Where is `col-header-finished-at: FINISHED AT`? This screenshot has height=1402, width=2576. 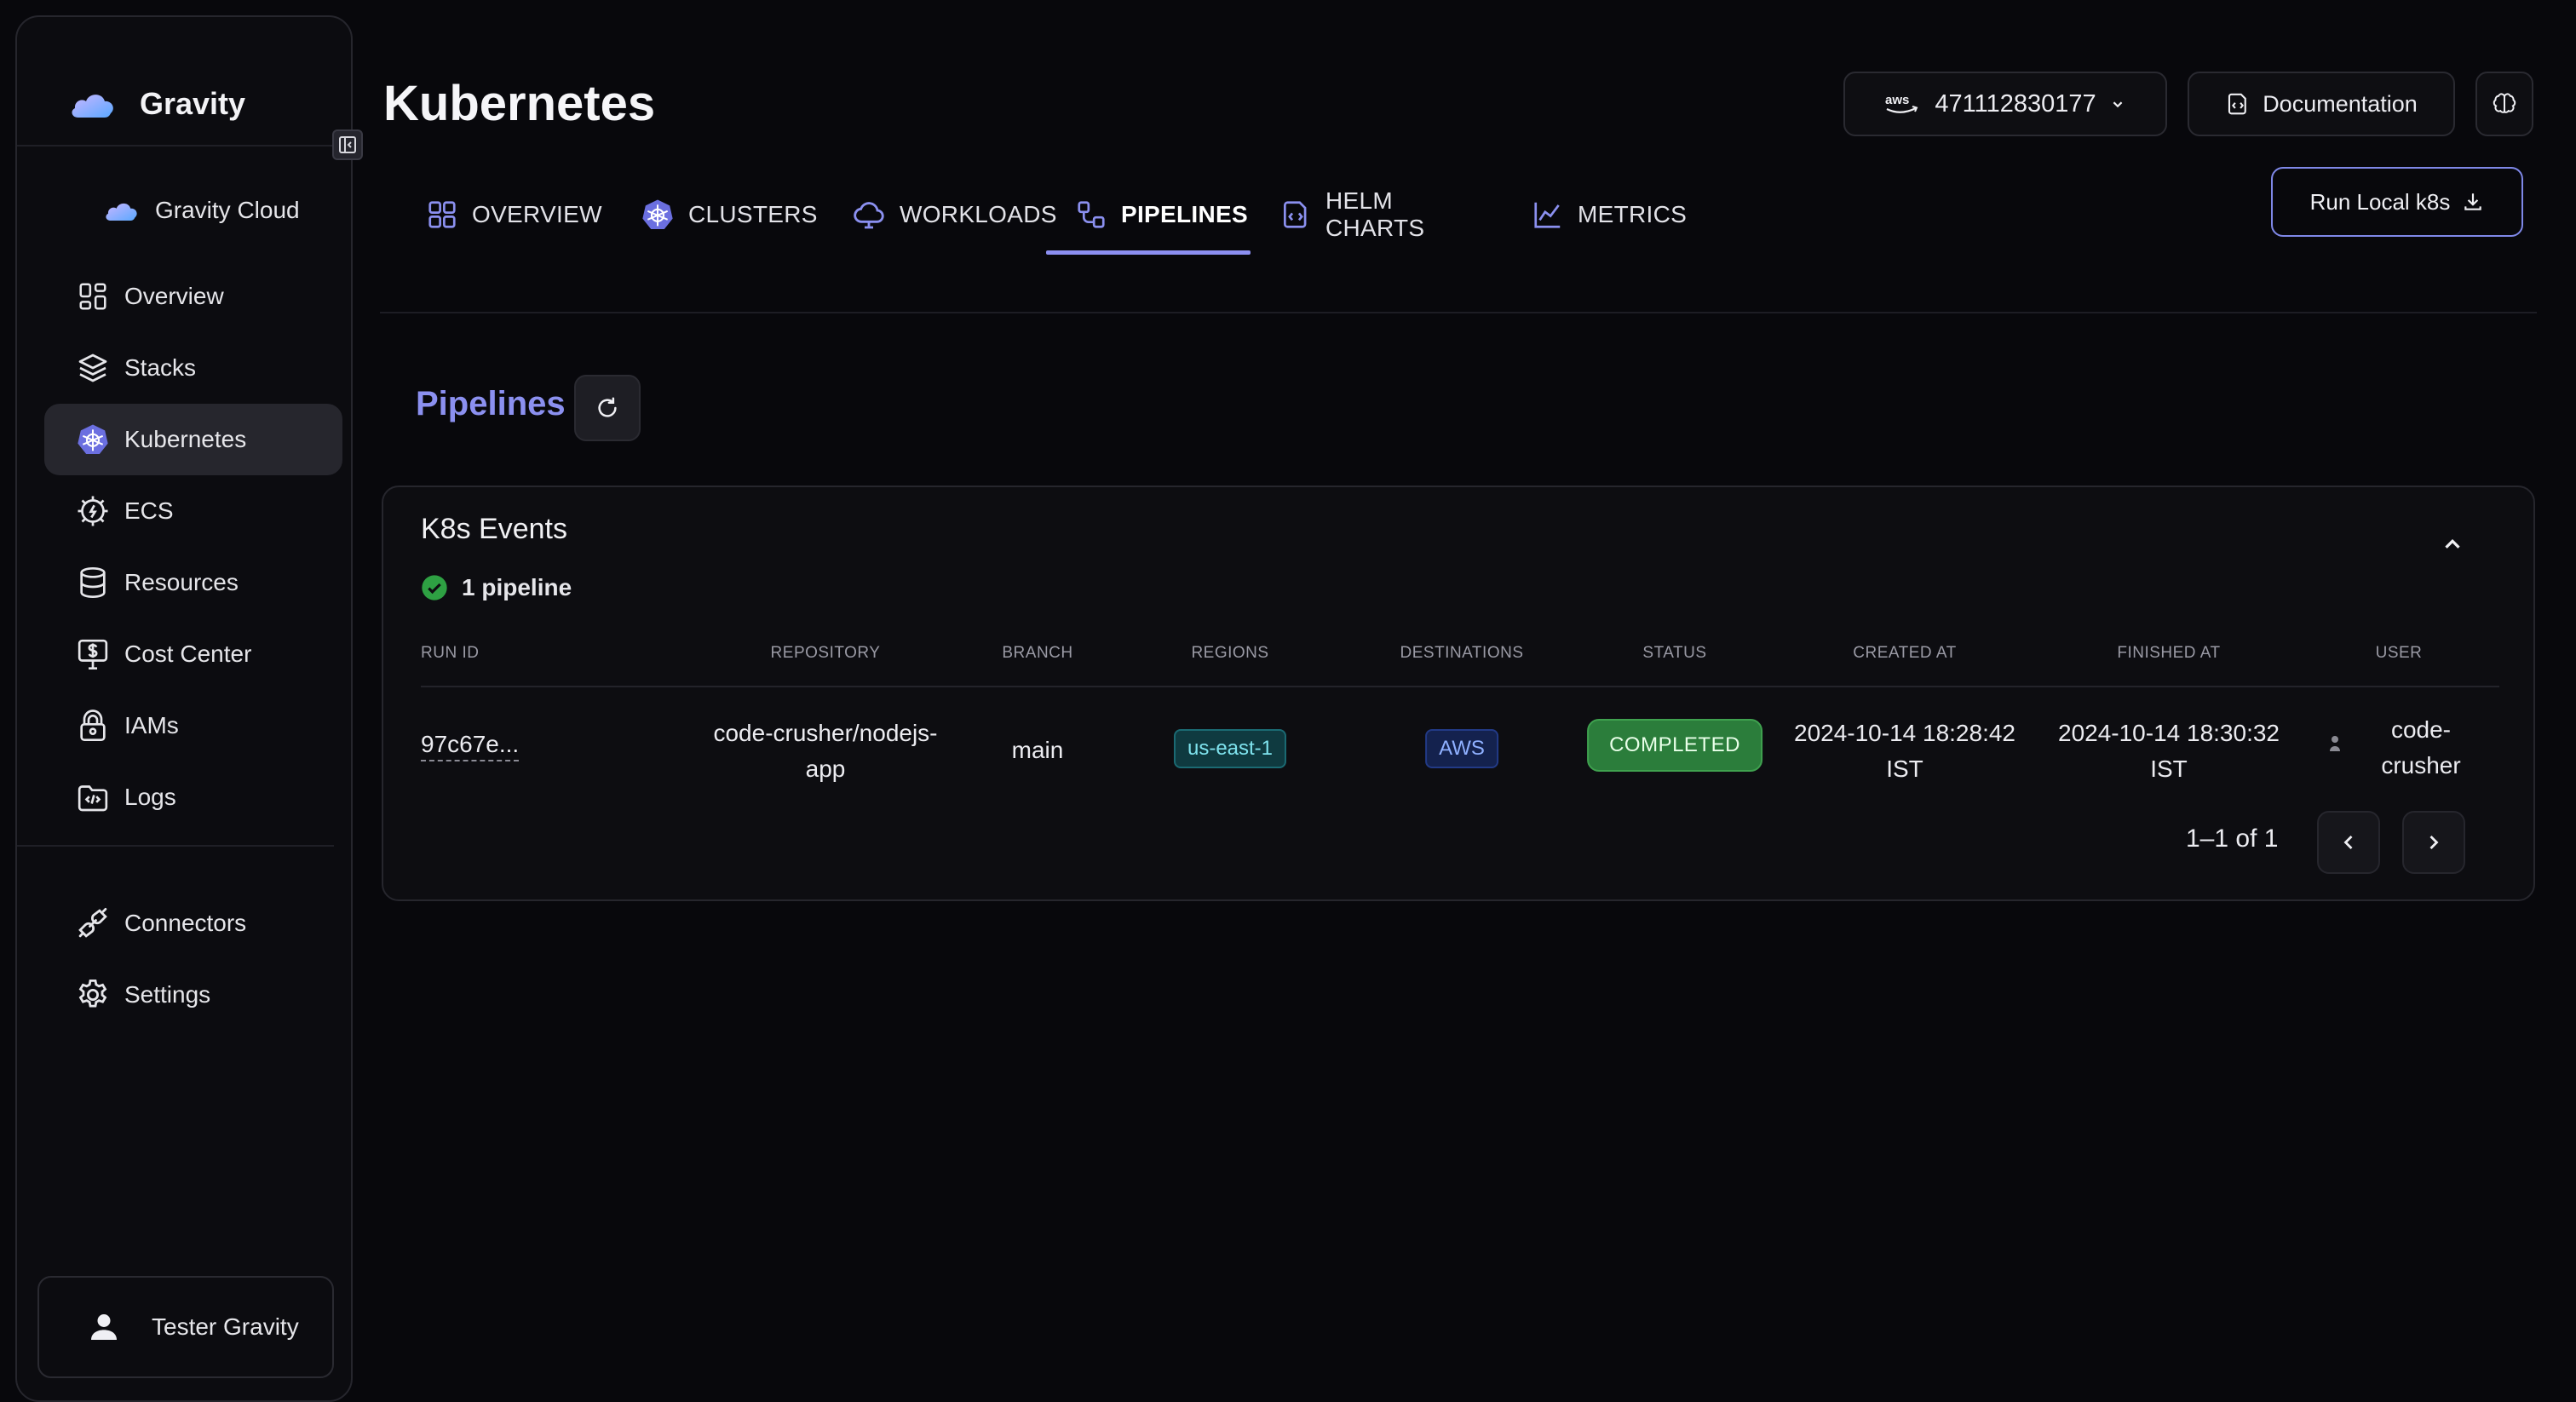 col-header-finished-at: FINISHED AT is located at coordinates (2169, 653).